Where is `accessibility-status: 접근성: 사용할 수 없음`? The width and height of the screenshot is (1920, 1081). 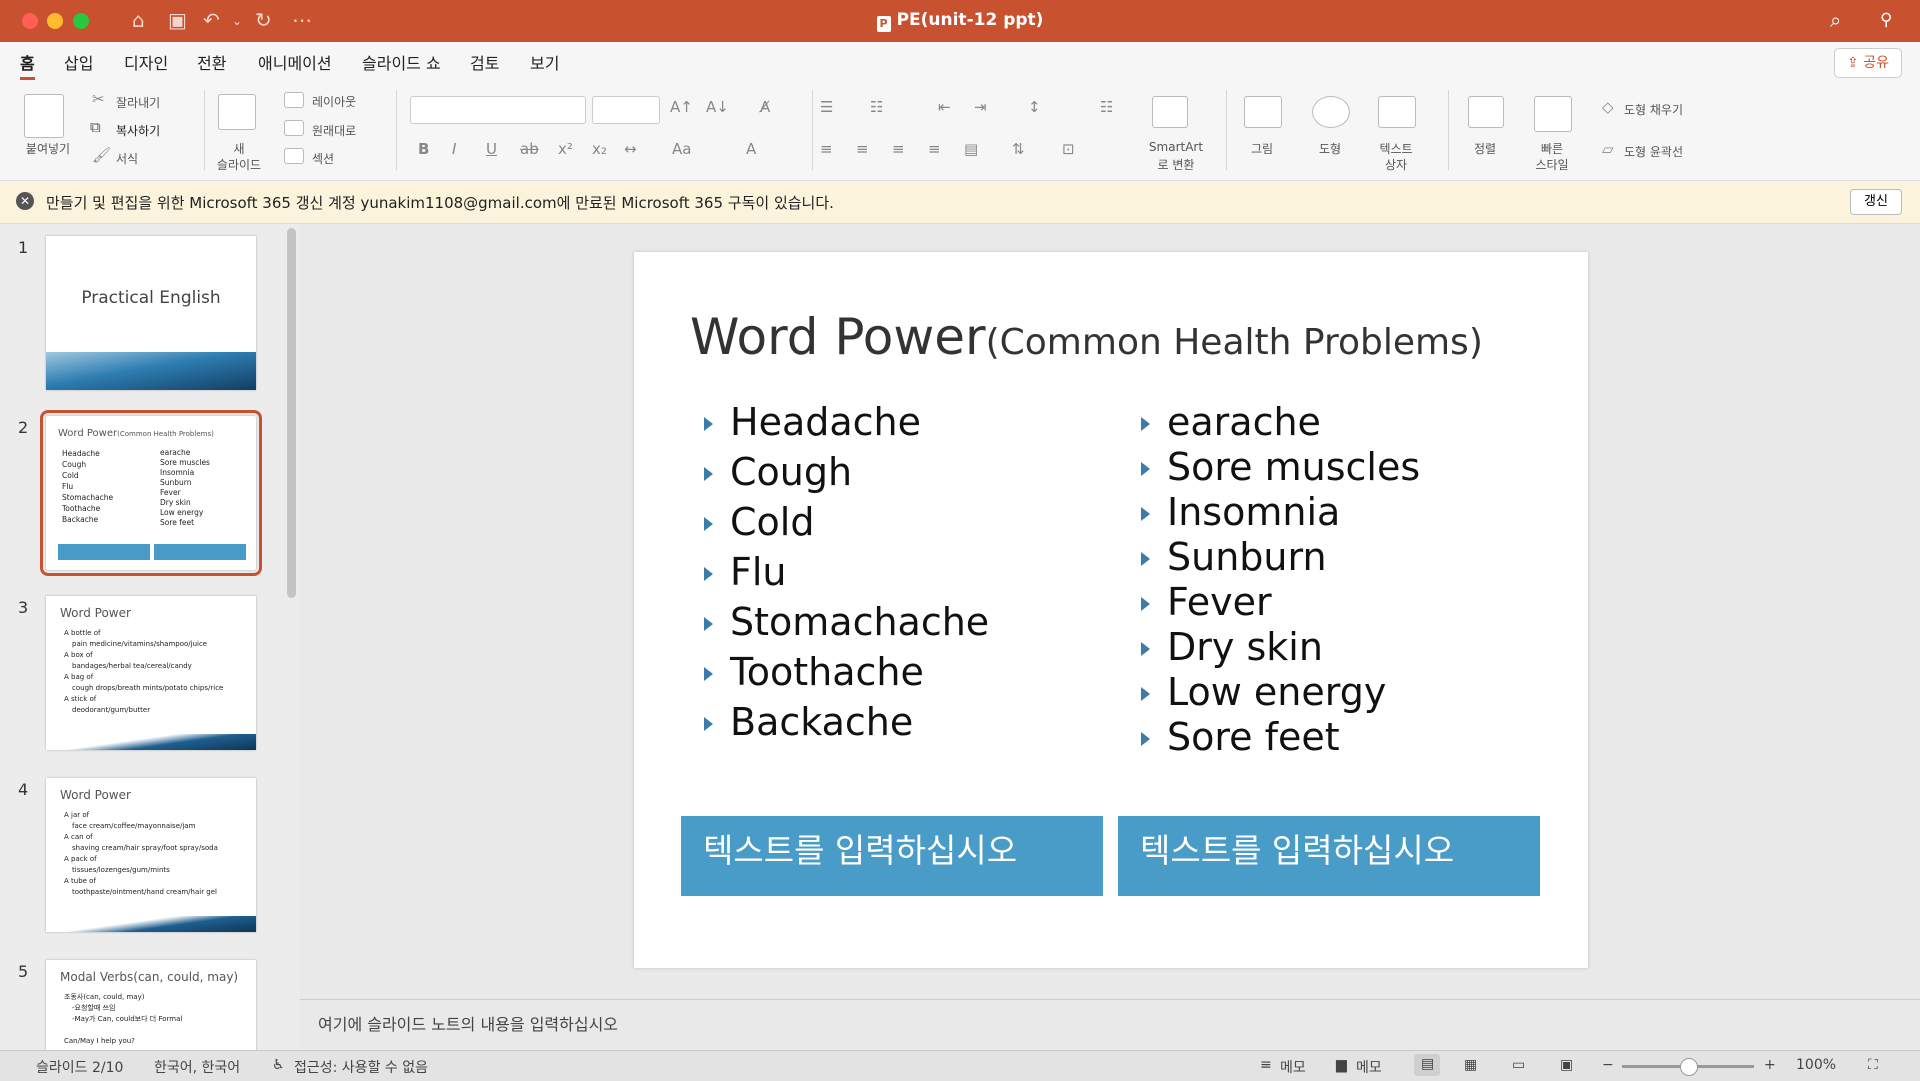 accessibility-status: 접근성: 사용할 수 없음 is located at coordinates (361, 1067).